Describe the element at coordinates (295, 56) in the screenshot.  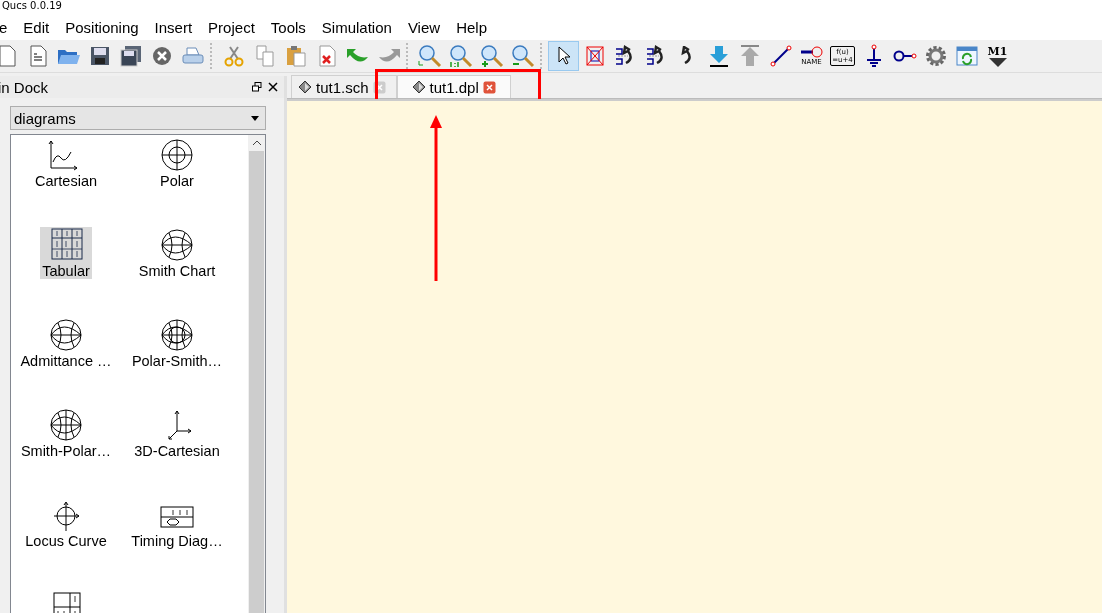
I see `clipboard-icon` at that location.